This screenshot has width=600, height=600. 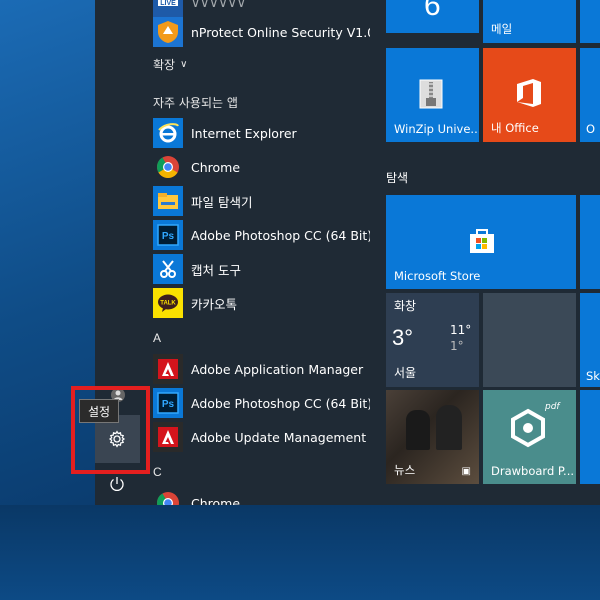 I want to click on weather-temp: 3°, so click(x=403, y=337).